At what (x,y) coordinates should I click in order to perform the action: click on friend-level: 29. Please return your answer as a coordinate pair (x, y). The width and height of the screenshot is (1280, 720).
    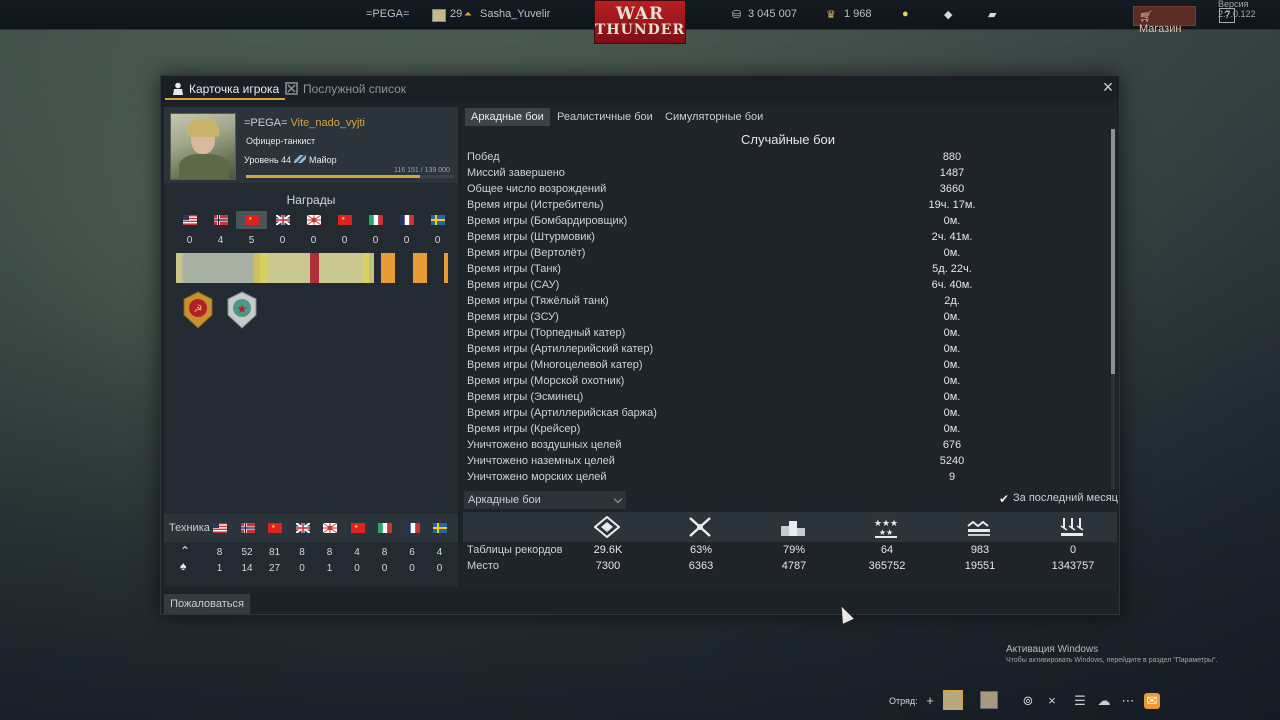
    Looking at the image, I should click on (456, 14).